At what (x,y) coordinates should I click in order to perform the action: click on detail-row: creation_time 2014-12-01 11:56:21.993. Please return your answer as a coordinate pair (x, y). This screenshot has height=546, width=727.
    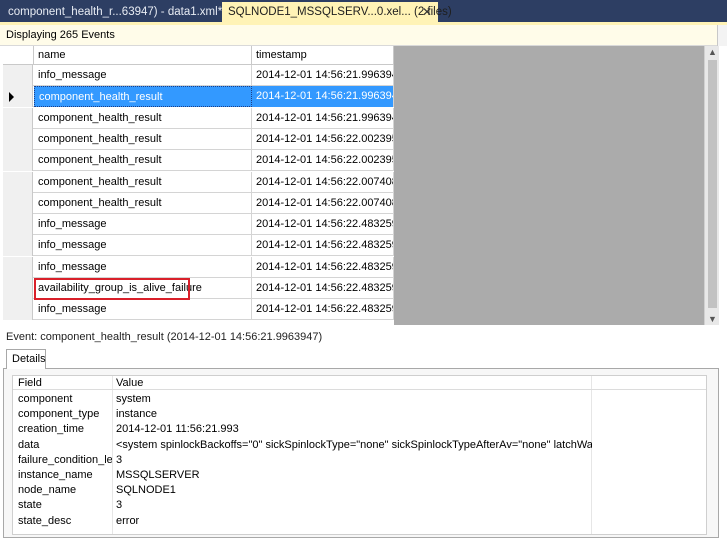
    Looking at the image, I should click on (359, 429).